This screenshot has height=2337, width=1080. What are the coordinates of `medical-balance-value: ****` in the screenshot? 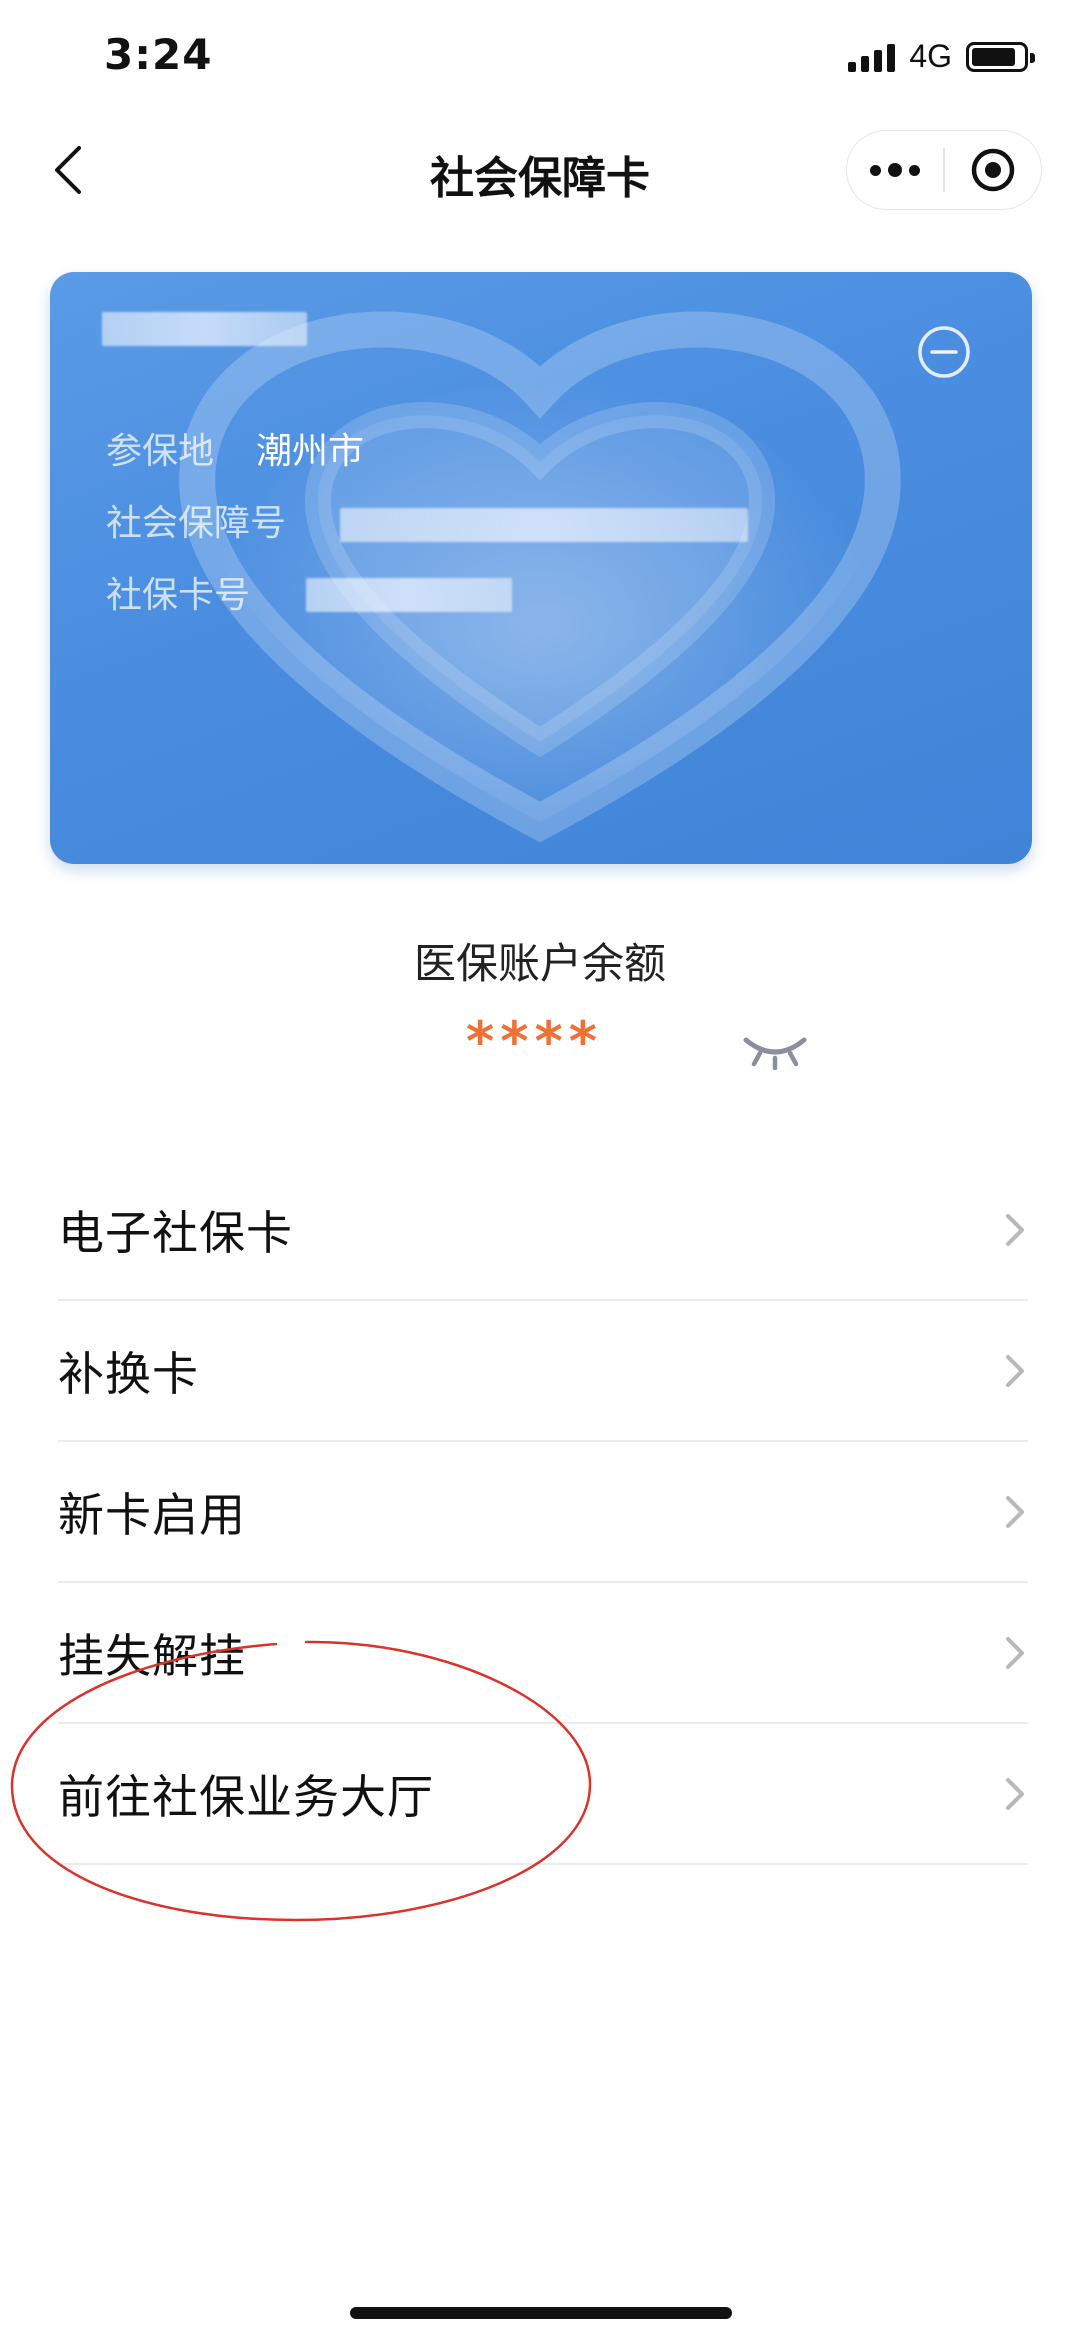 It's located at (534, 1041).